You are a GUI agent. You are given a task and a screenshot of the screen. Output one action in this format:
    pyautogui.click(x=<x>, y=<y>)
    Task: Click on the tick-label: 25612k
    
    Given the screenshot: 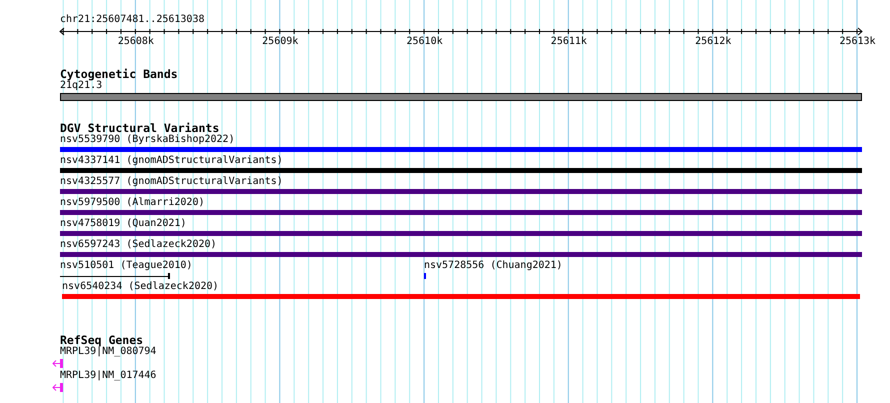 What is the action you would take?
    pyautogui.click(x=713, y=42)
    